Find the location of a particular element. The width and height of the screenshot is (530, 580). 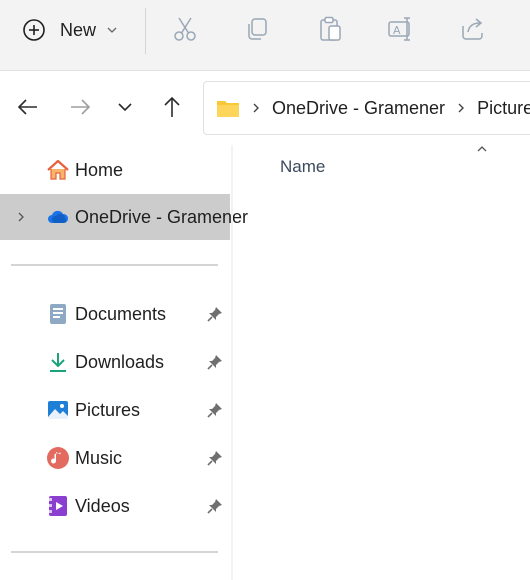

sort-ascending-icon is located at coordinates (482, 149).